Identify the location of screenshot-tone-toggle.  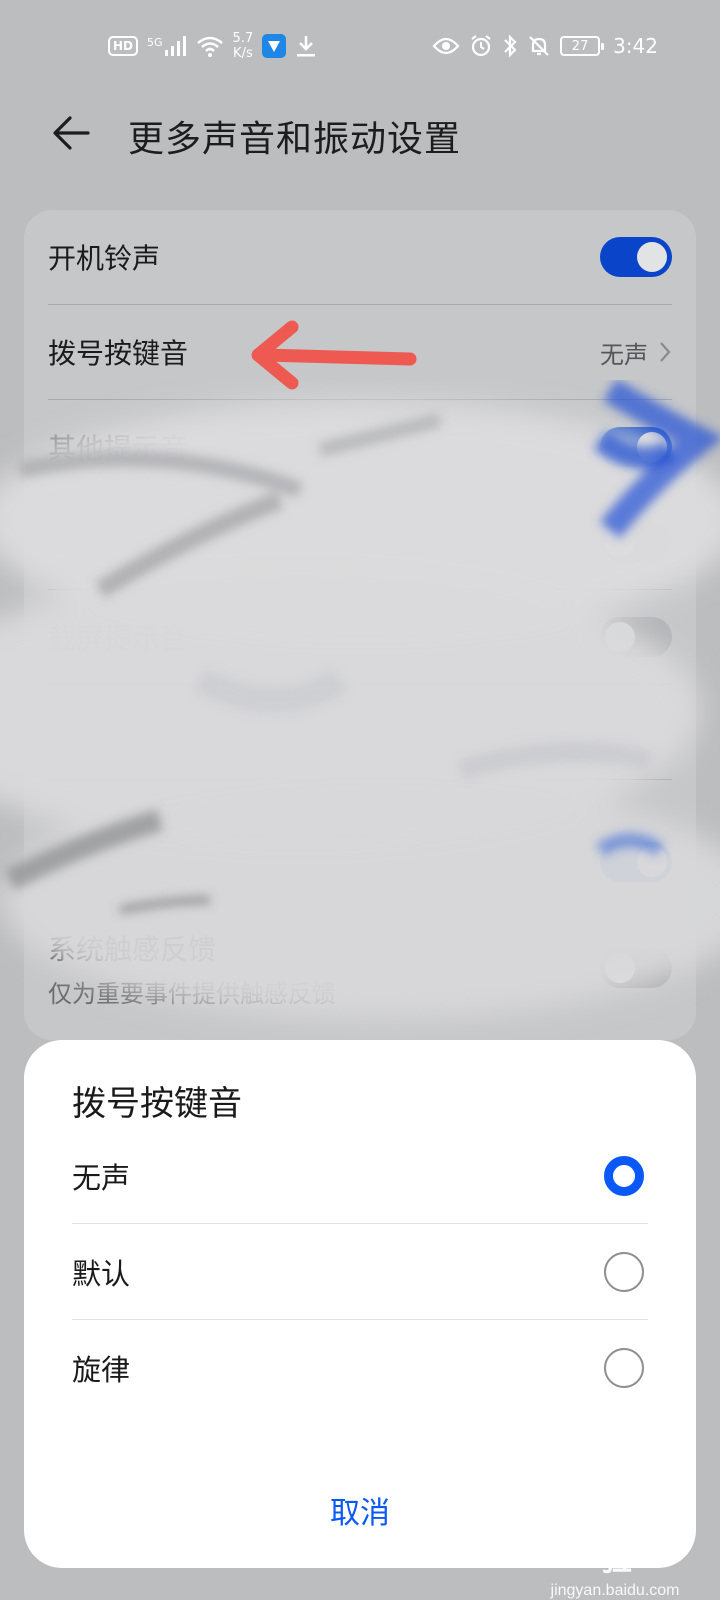
(636, 637).